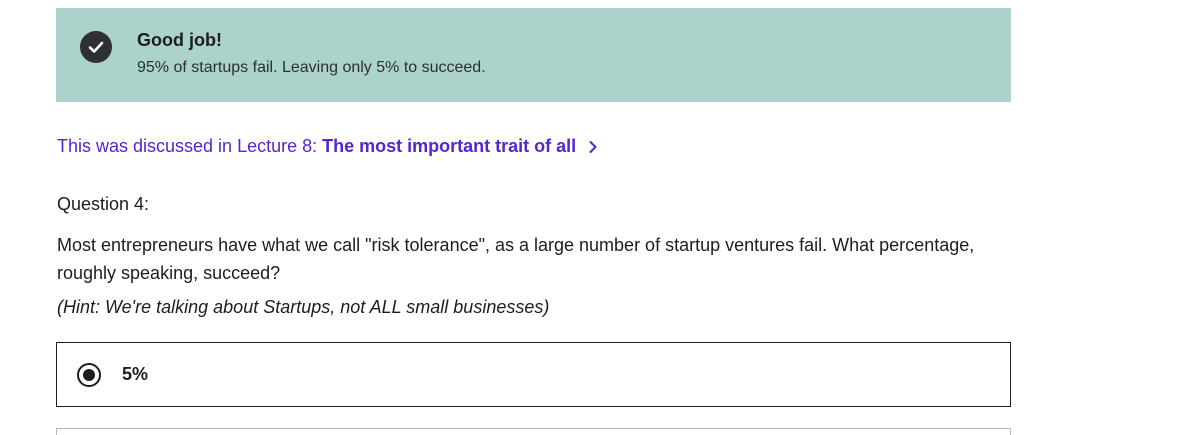 The width and height of the screenshot is (1190, 435). What do you see at coordinates (449, 146) in the screenshot?
I see `lecture-link-title: The most important trait of all` at bounding box center [449, 146].